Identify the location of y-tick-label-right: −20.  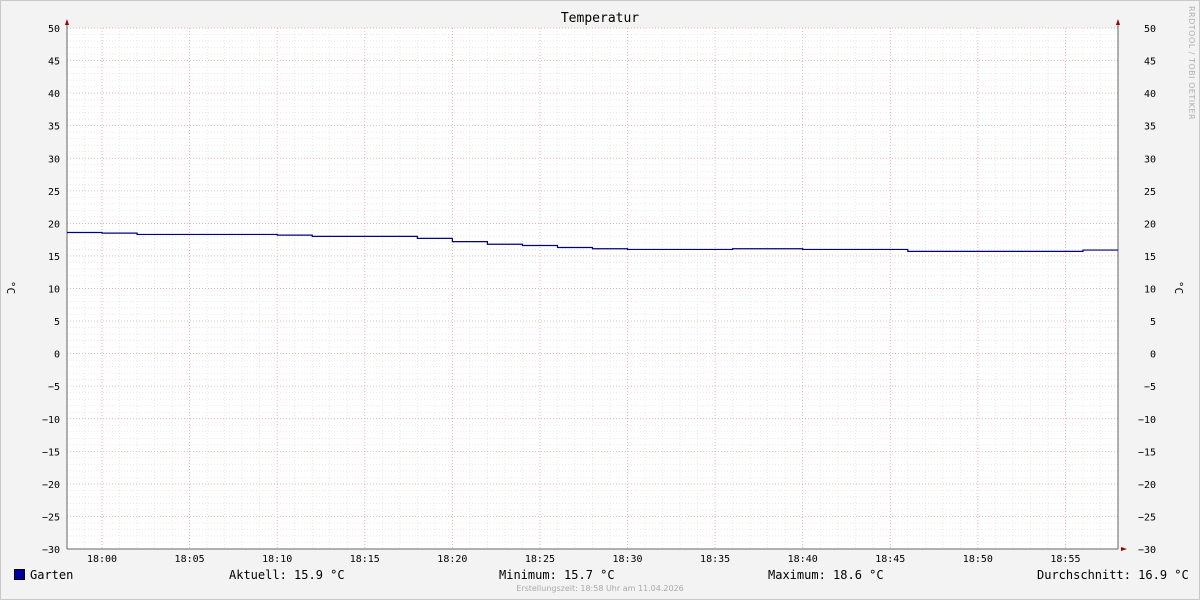
(1147, 485).